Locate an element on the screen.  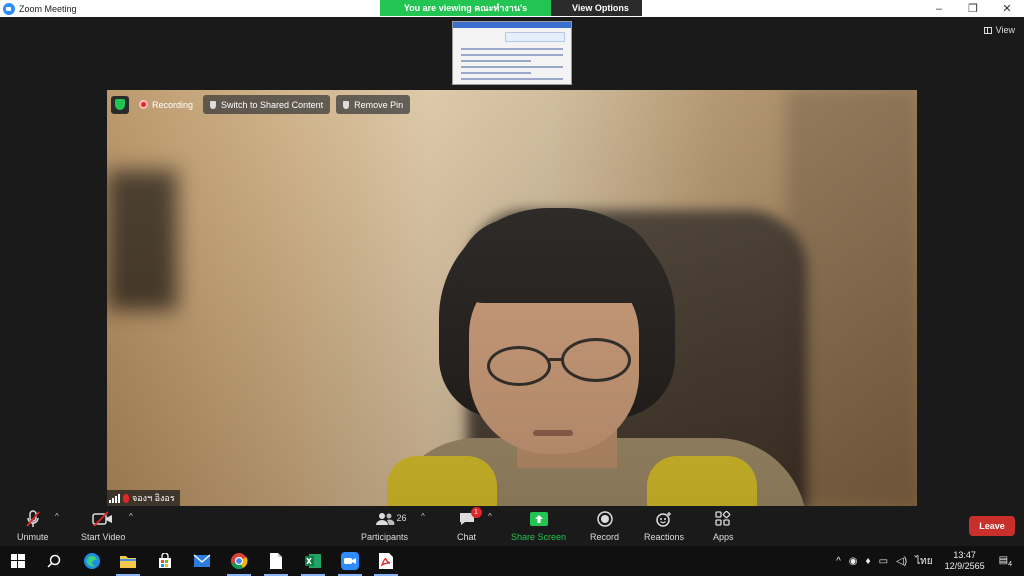
pdf-reader-icon is located at coordinates (386, 563).